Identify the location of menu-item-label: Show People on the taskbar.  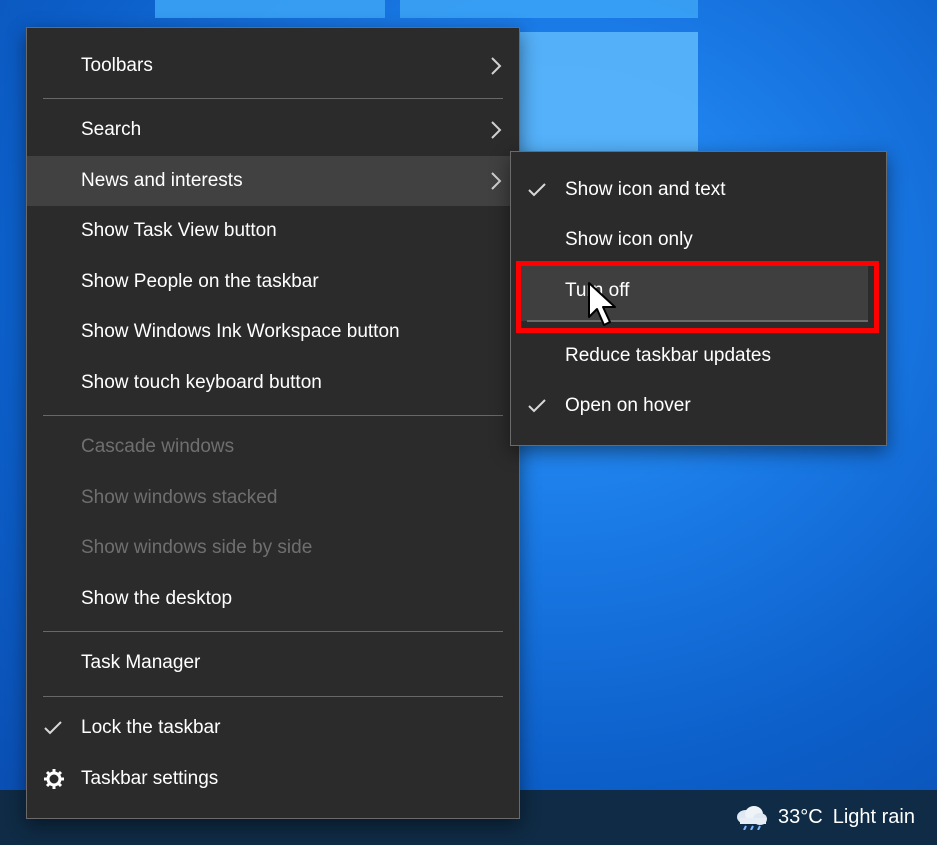
(200, 281).